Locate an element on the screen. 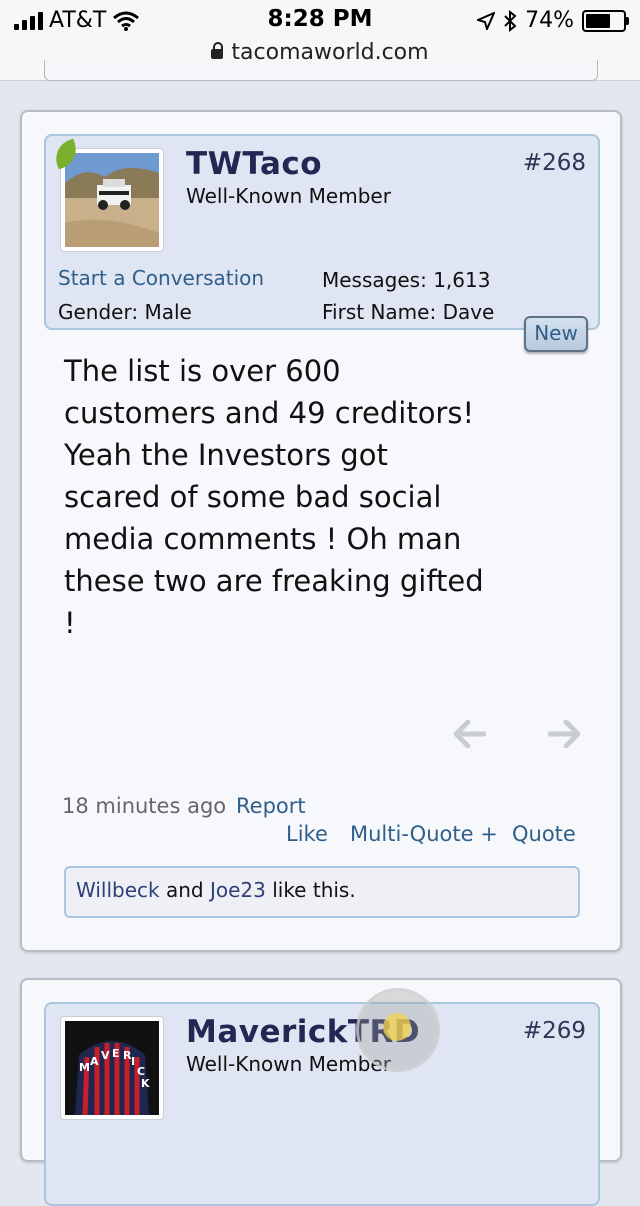 The width and height of the screenshot is (640, 1206). gender-label: Gender: is located at coordinates (98, 312).